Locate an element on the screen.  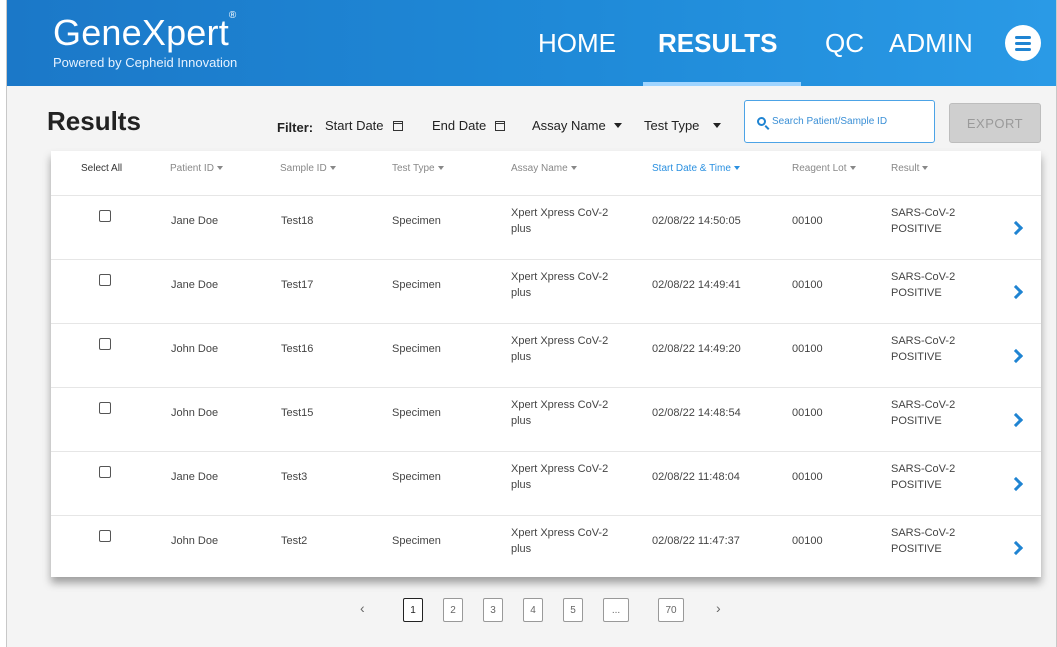
search-input is located at coordinates (852, 121).